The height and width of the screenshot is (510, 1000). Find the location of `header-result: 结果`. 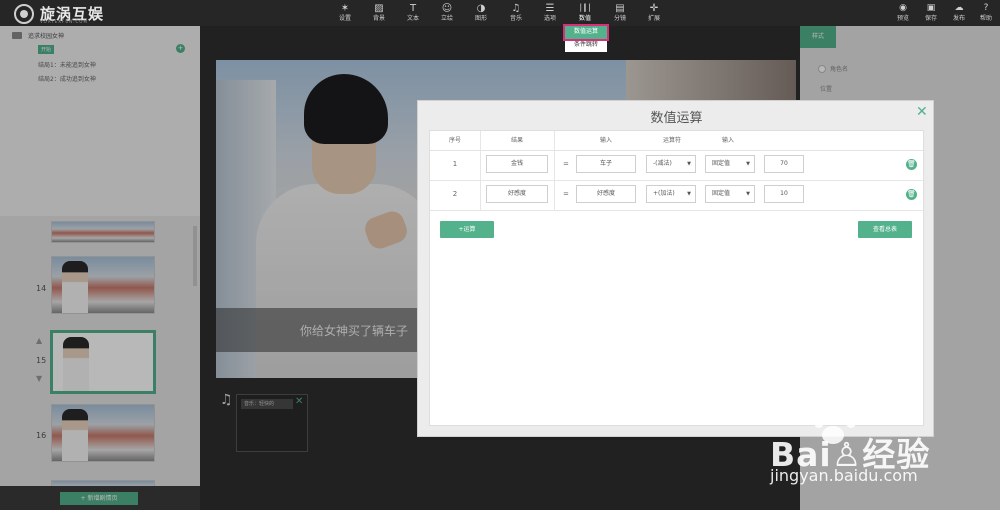

header-result: 结果 is located at coordinates (516, 140).